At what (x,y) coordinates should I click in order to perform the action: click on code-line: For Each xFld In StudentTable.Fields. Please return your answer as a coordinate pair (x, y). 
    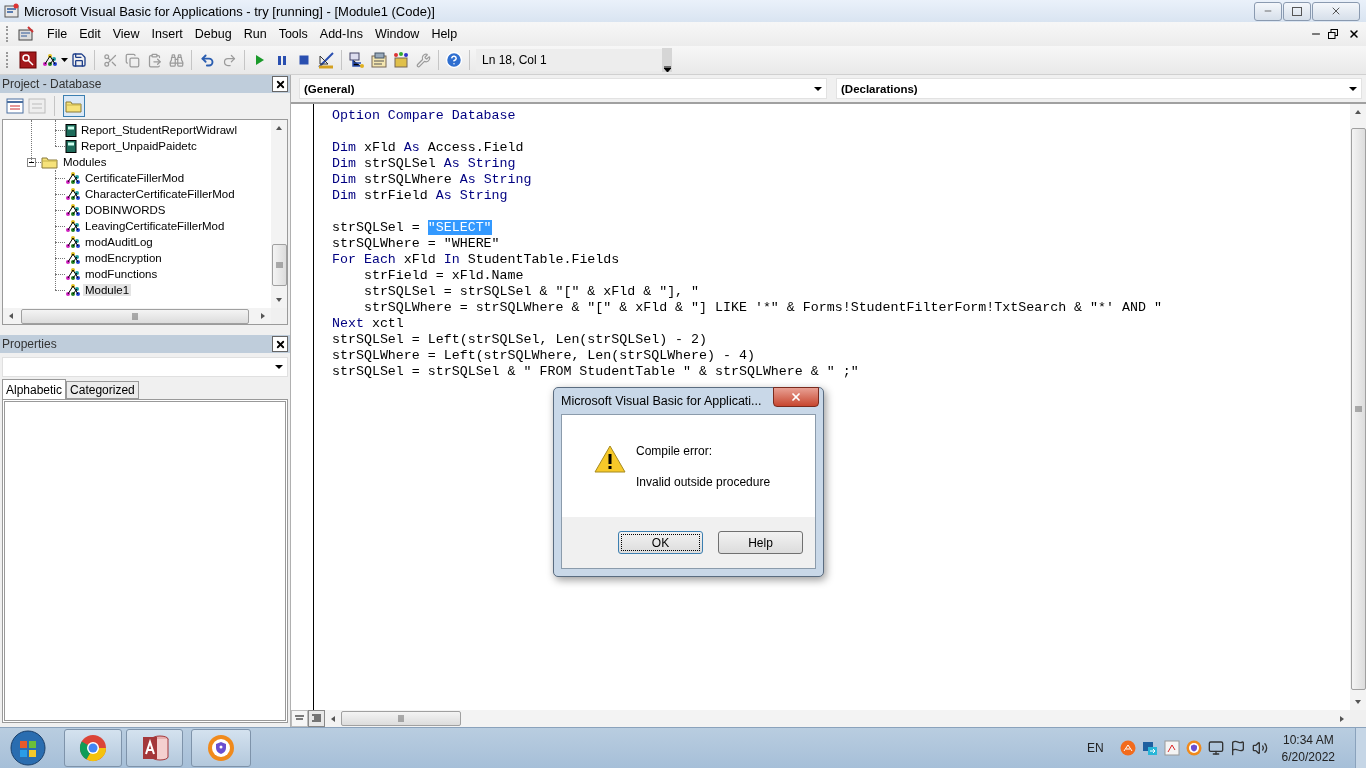
    Looking at the image, I should click on (476, 260).